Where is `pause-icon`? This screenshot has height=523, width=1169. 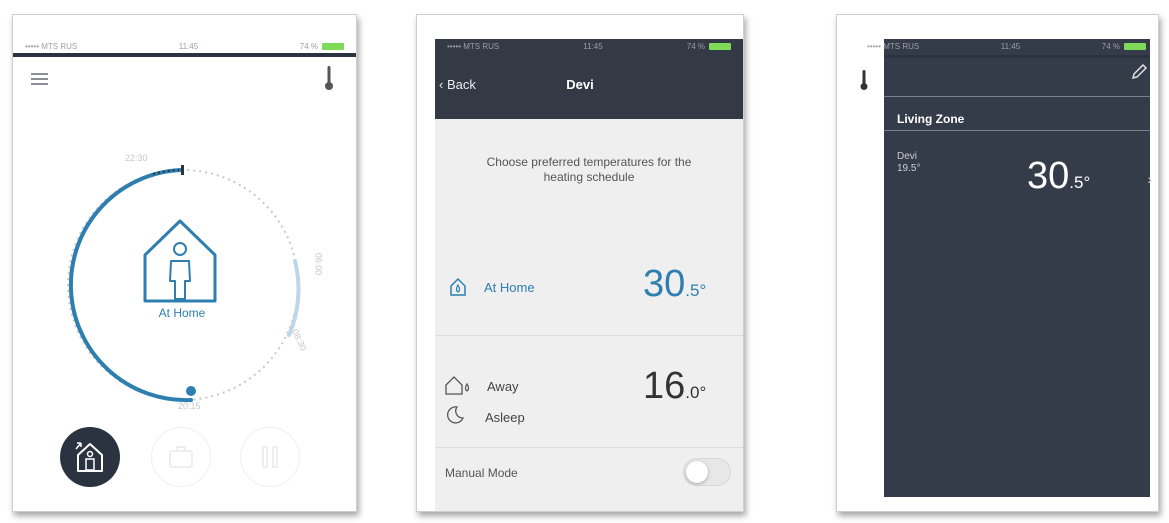
pause-icon is located at coordinates (270, 457).